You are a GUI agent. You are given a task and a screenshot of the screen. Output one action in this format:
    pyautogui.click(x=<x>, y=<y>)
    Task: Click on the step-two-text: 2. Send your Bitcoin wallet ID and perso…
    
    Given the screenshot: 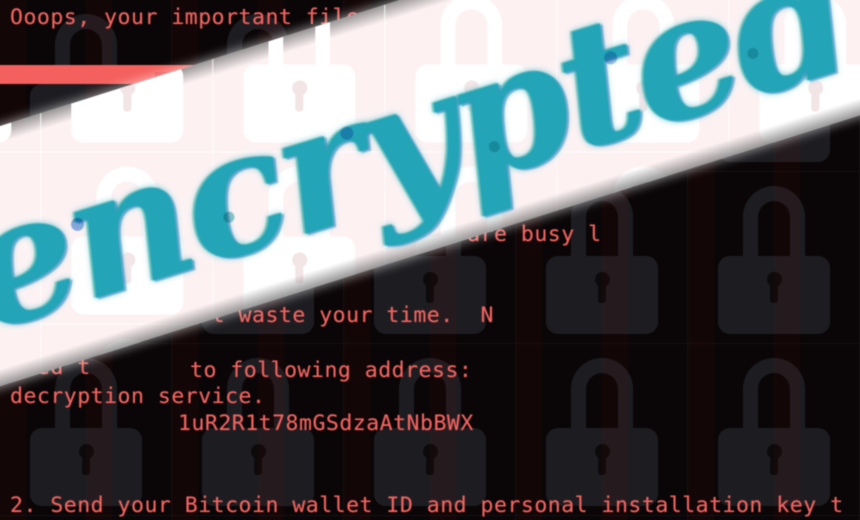 What is the action you would take?
    pyautogui.click(x=427, y=505)
    